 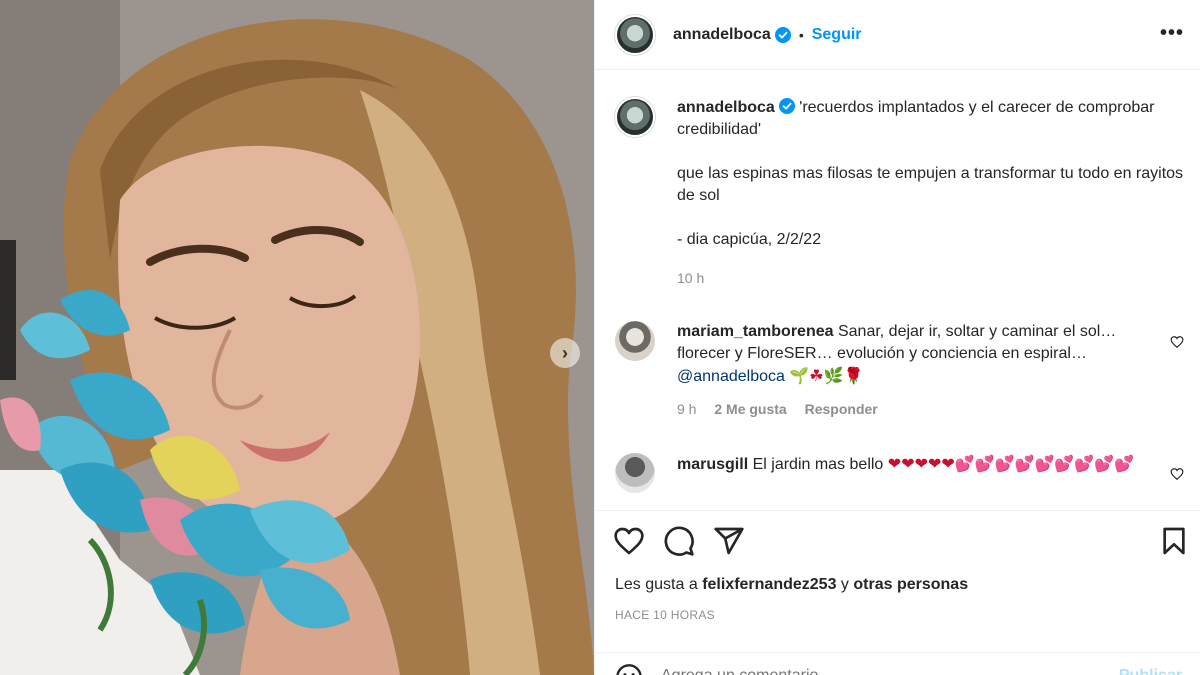 What do you see at coordinates (897, 663) in the screenshot?
I see `comment-composer: Publicar` at bounding box center [897, 663].